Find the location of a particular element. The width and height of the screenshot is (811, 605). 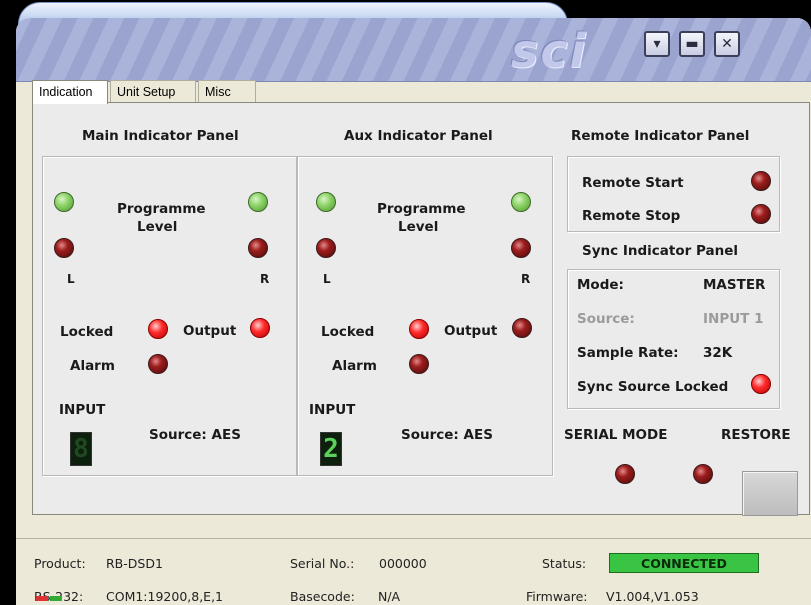

main-right-label: R is located at coordinates (265, 279).